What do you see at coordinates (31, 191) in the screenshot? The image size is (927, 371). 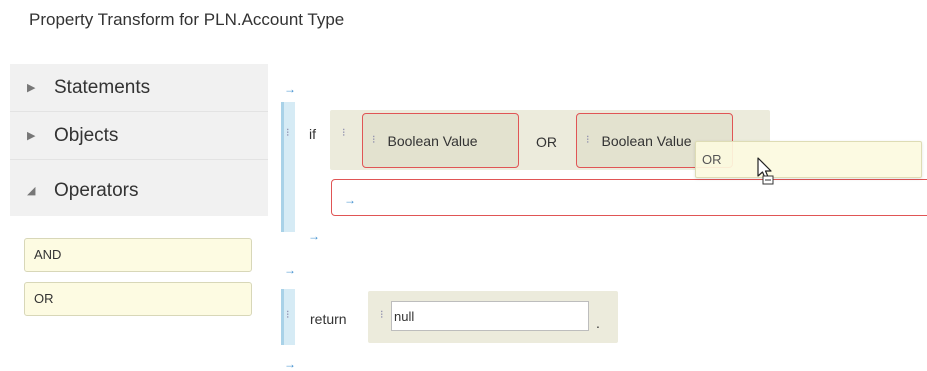 I see `caret-down-icon: ◢` at bounding box center [31, 191].